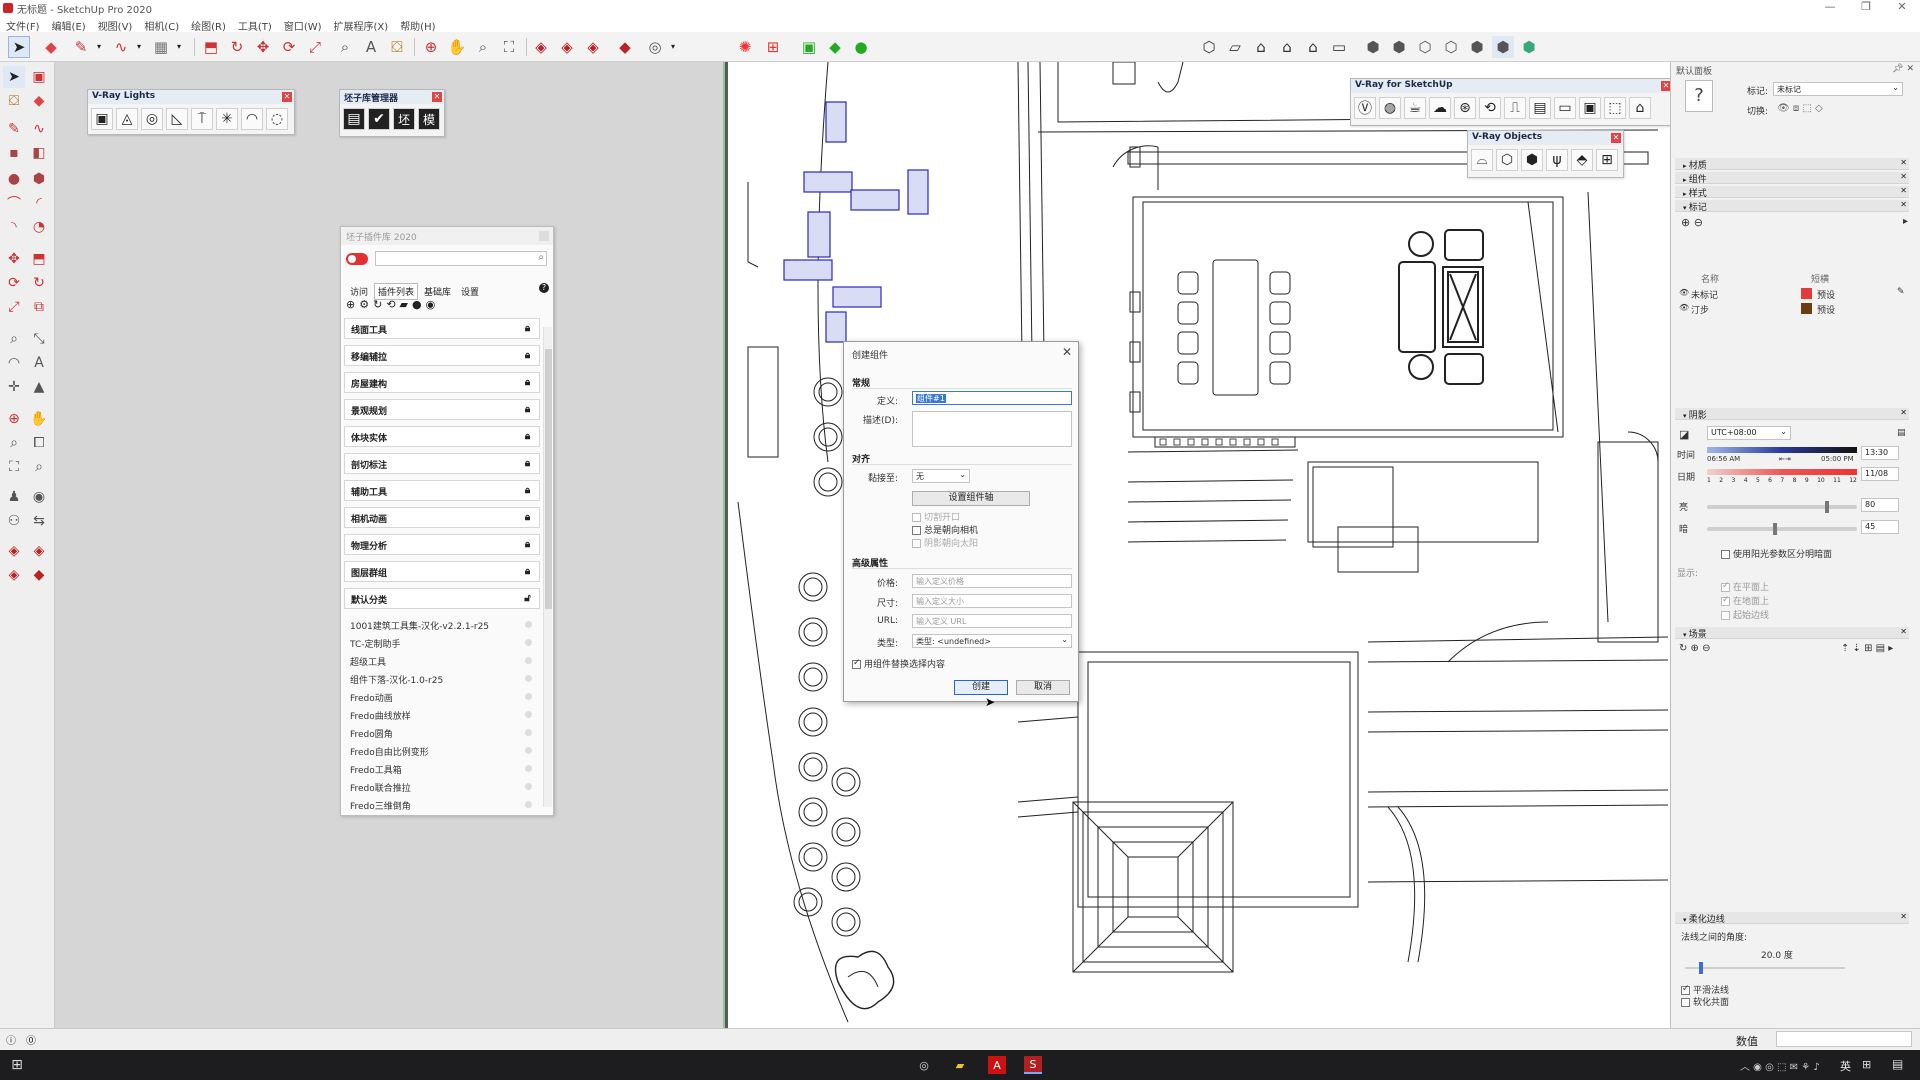  I want to click on text-label-icon: A, so click(39, 363).